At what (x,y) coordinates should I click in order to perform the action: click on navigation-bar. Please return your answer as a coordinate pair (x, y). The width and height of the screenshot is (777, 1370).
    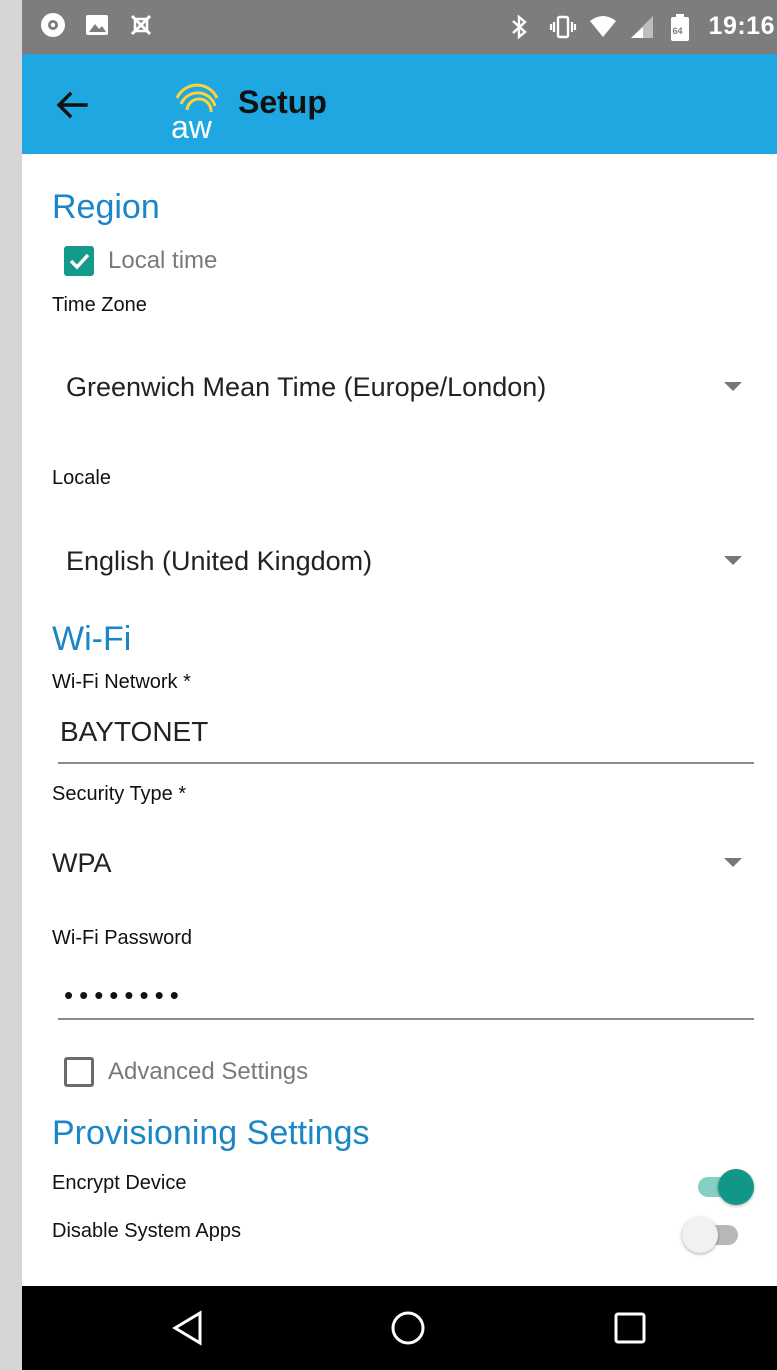
    Looking at the image, I should click on (399, 1328).